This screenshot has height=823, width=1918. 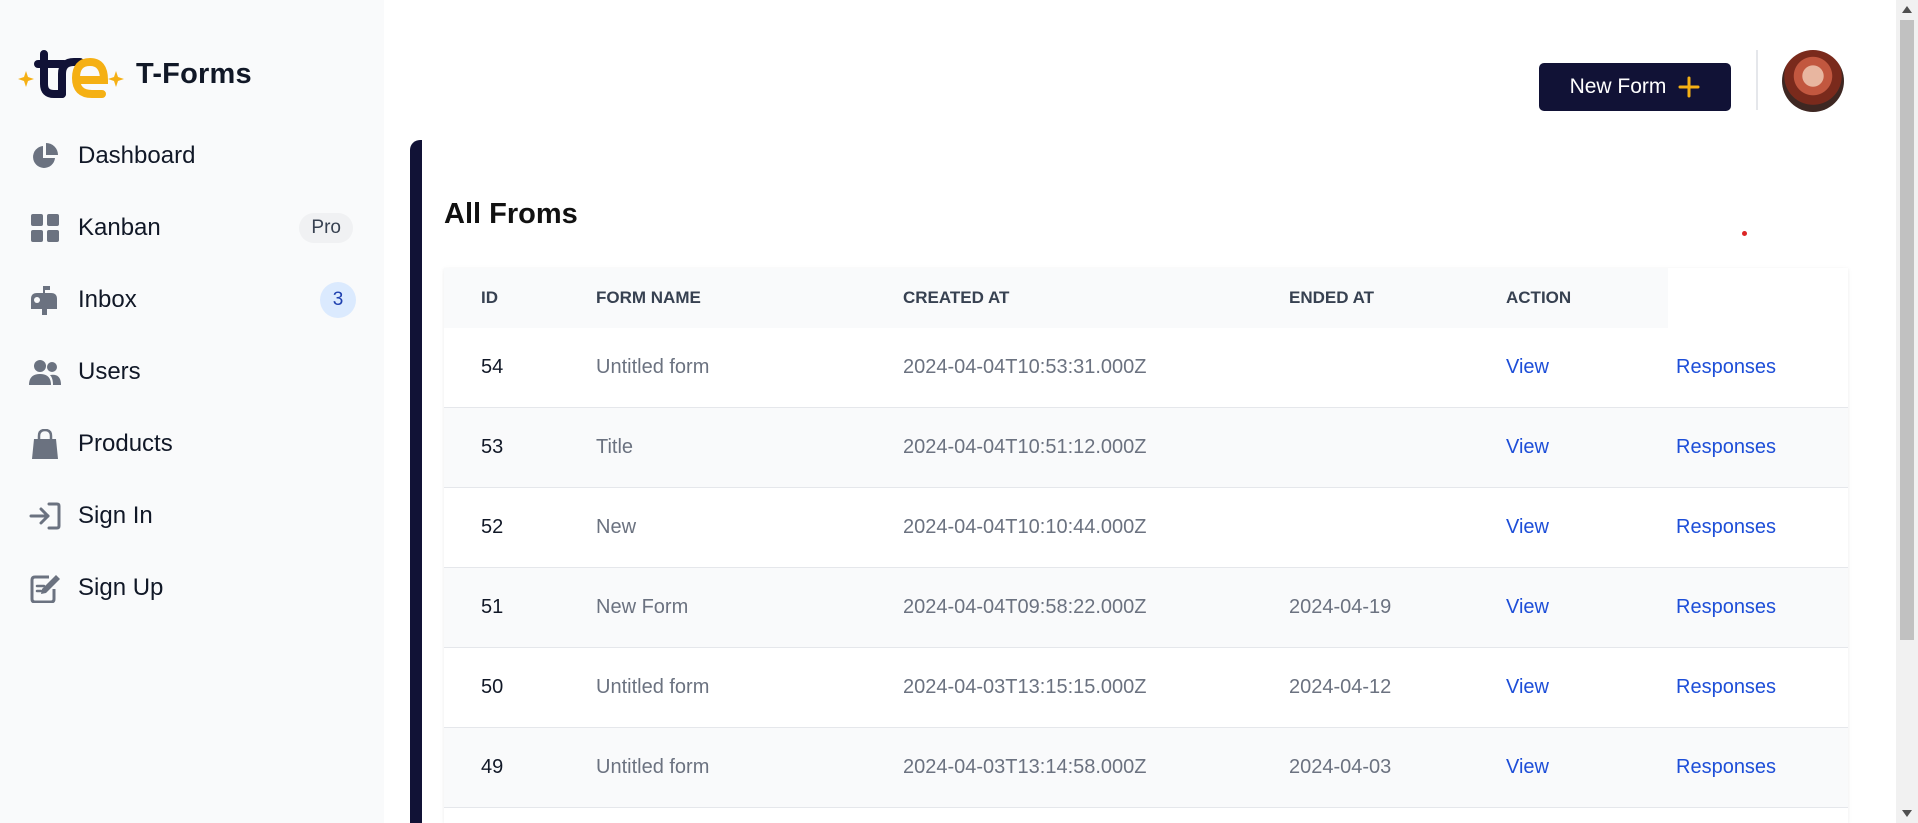 What do you see at coordinates (135, 74) in the screenshot?
I see `brand: T-Forms` at bounding box center [135, 74].